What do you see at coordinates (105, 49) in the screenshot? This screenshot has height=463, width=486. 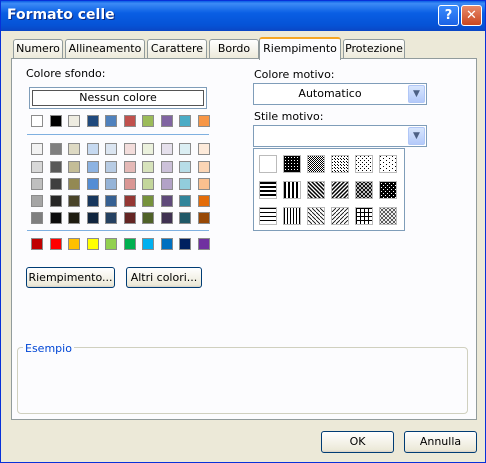 I see `tab-allineamento: Allineamento` at bounding box center [105, 49].